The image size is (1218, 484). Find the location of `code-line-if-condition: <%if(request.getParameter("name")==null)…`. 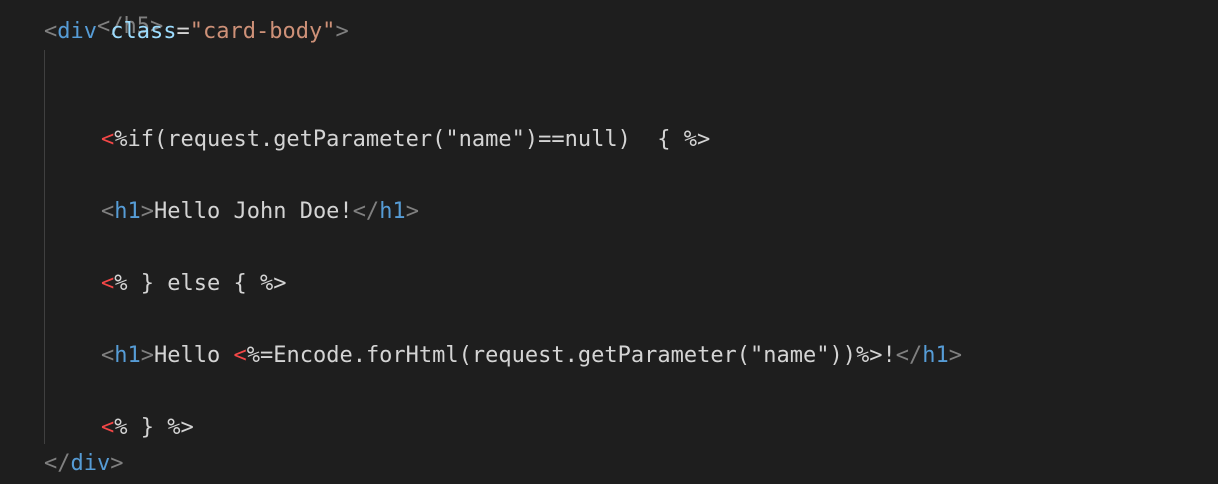

code-line-if-condition: <%if(request.getParameter("name")==null)… is located at coordinates (405, 140).